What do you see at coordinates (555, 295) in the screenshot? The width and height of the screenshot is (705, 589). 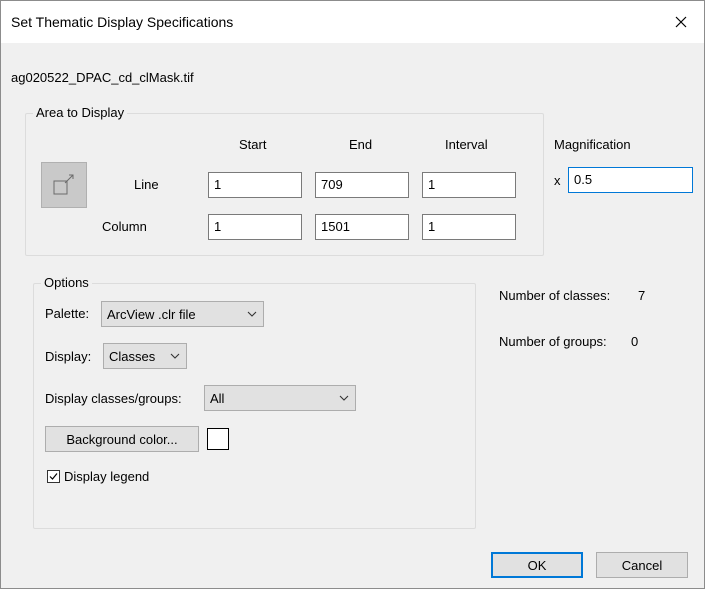 I see `number-of-classes-label: Number of classes:` at bounding box center [555, 295].